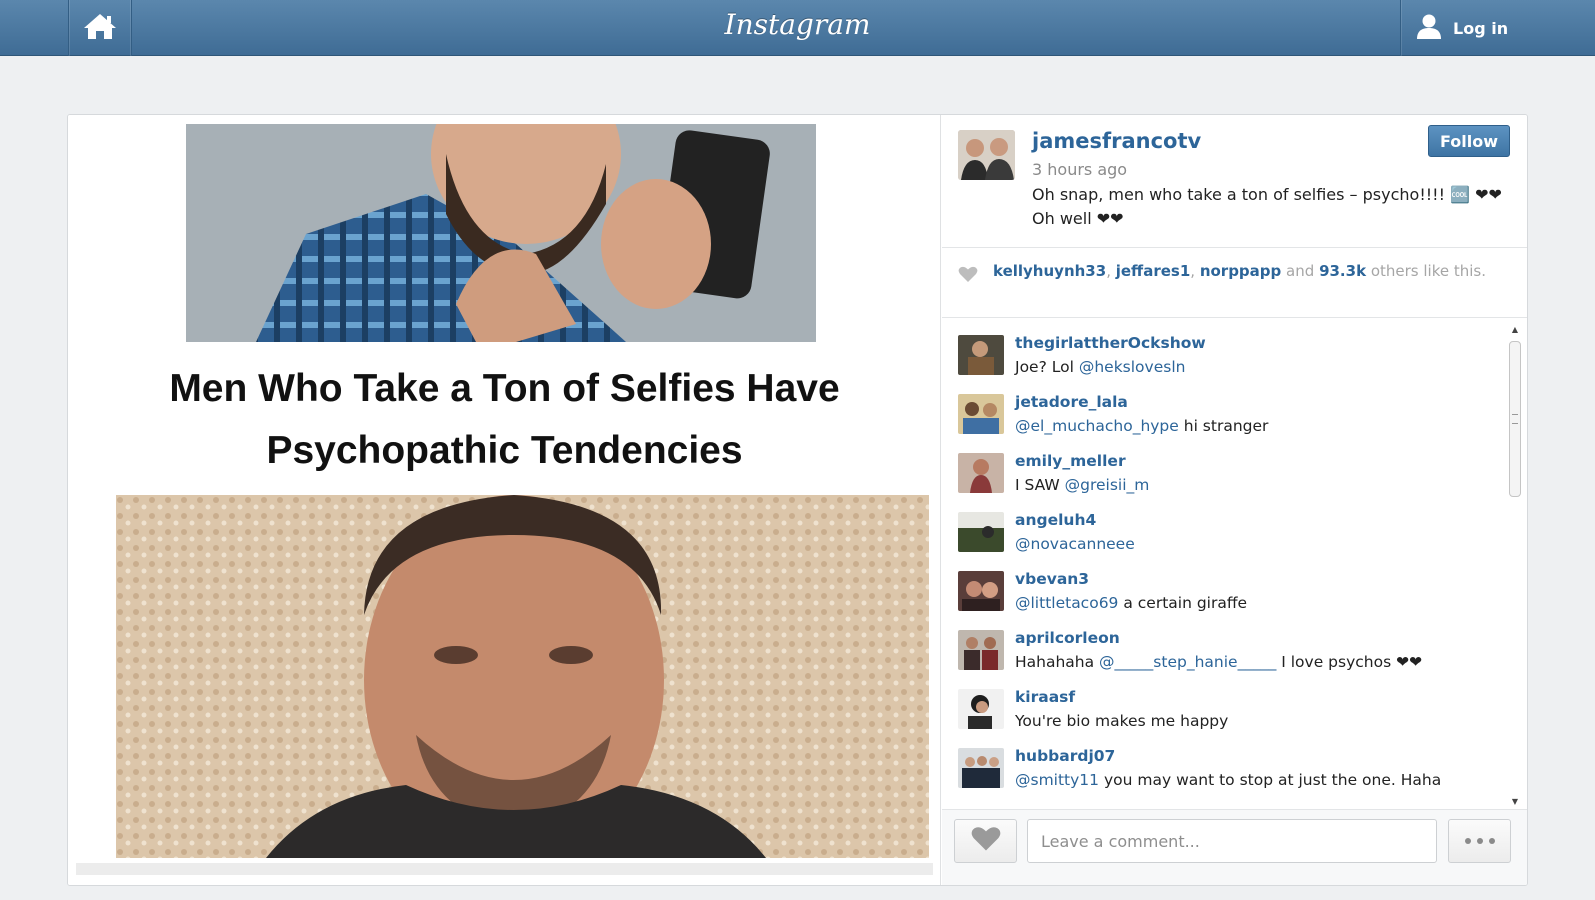 The width and height of the screenshot is (1595, 900). I want to click on comment-item: vbevan3 @littletaco69 a certain giraffe, so click(1228, 588).